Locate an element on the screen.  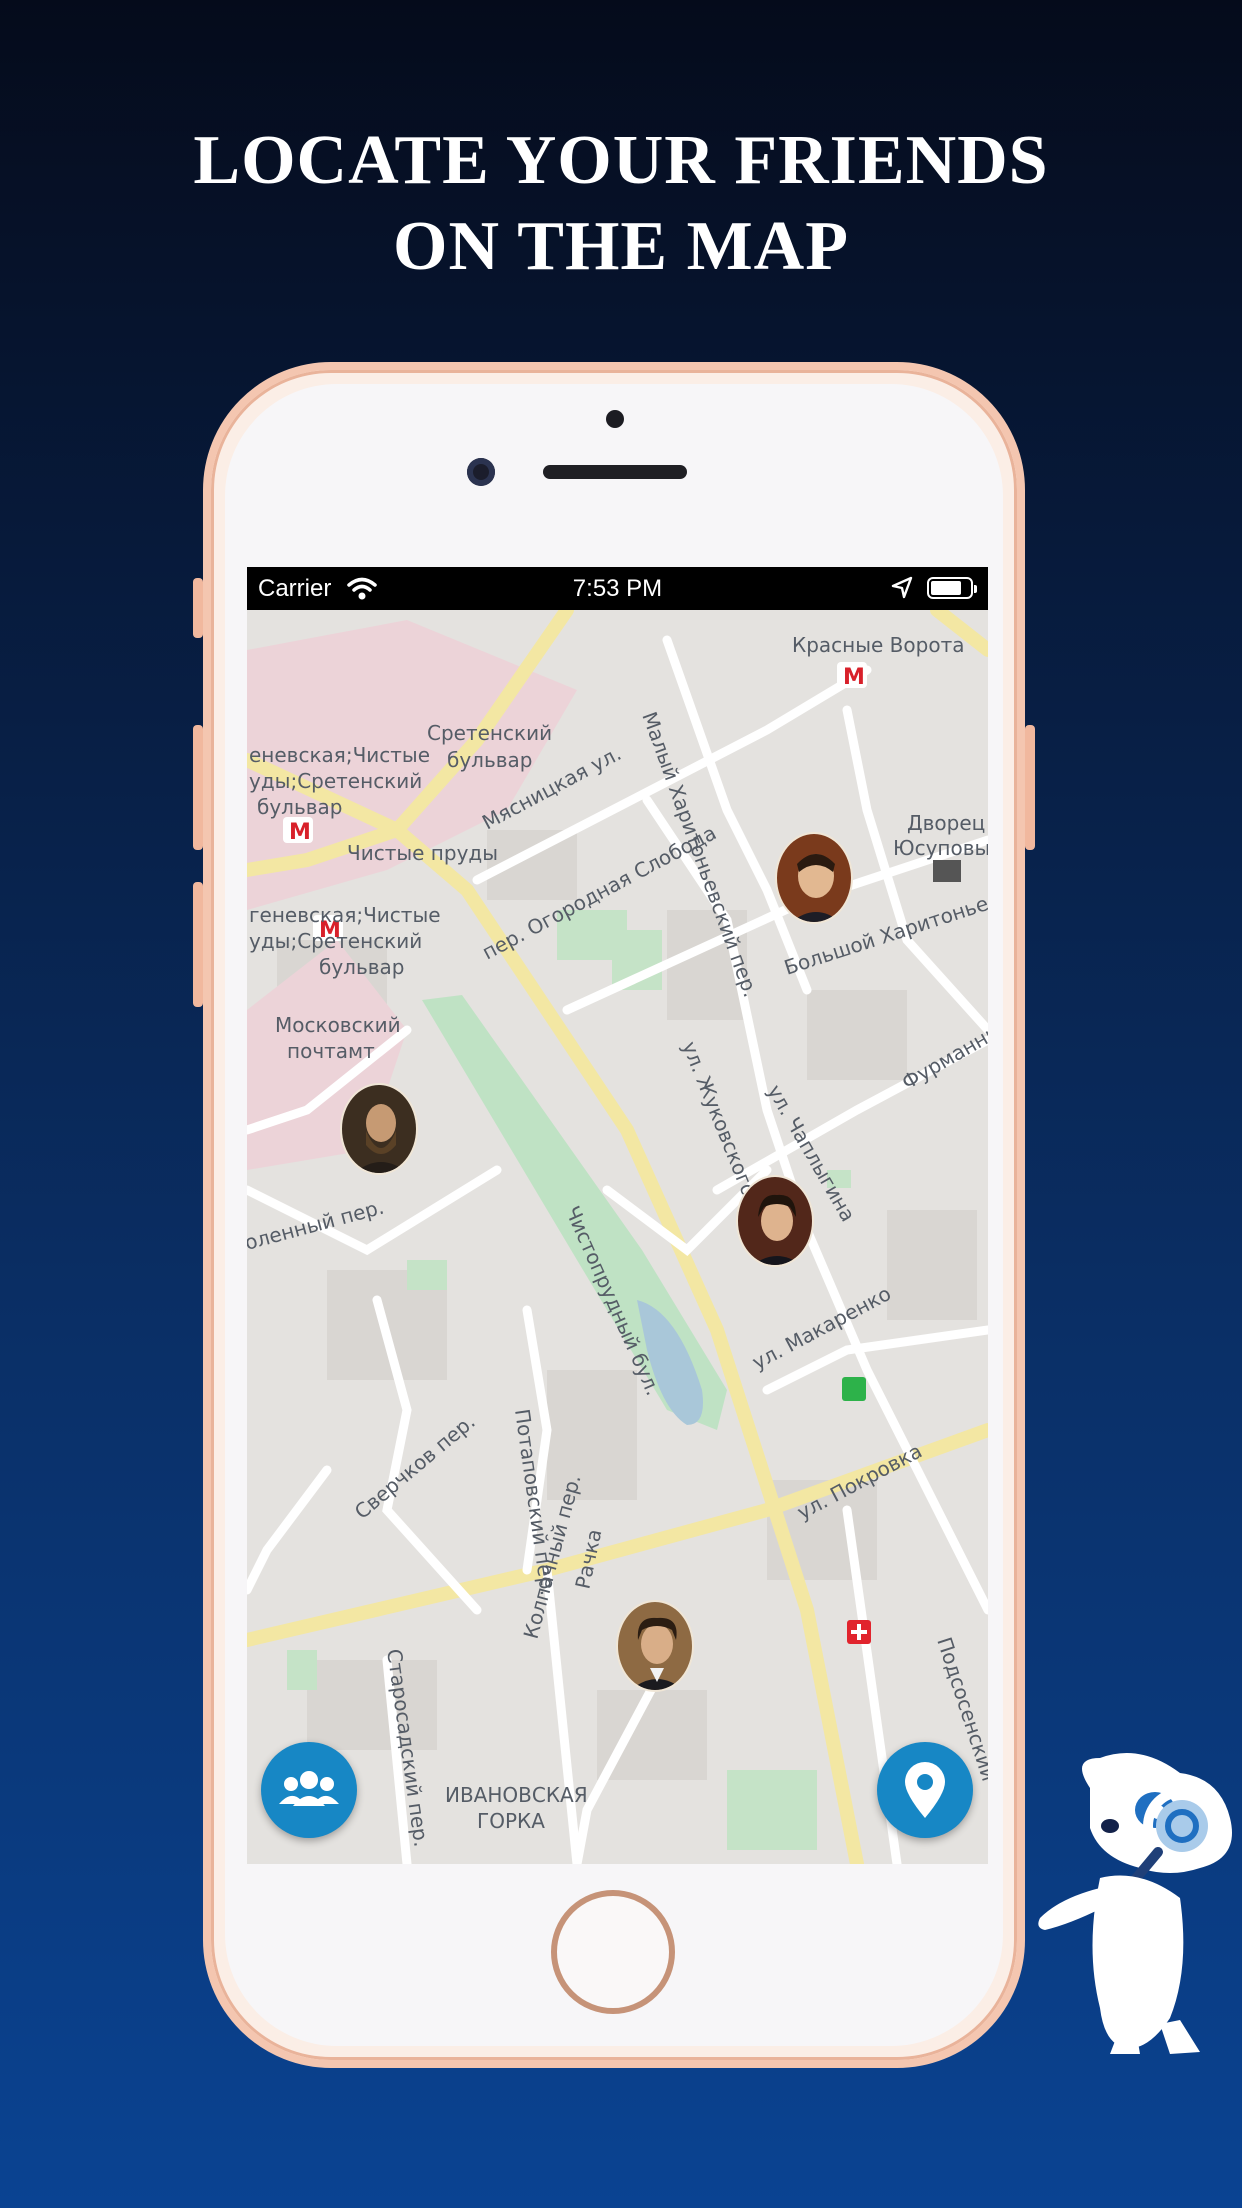
status-time: 7:53 PM is located at coordinates (617, 588).